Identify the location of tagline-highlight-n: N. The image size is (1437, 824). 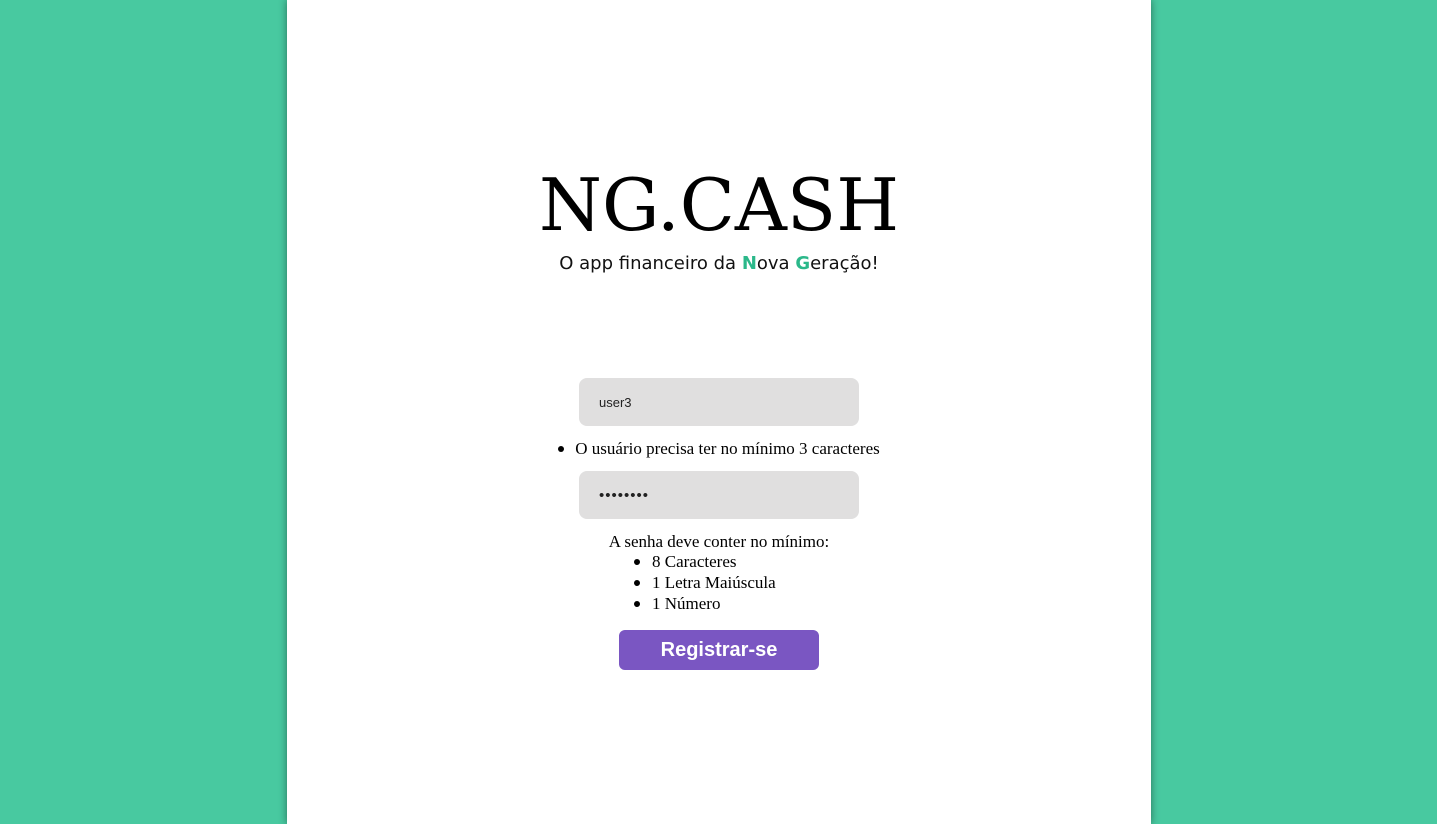
(749, 263).